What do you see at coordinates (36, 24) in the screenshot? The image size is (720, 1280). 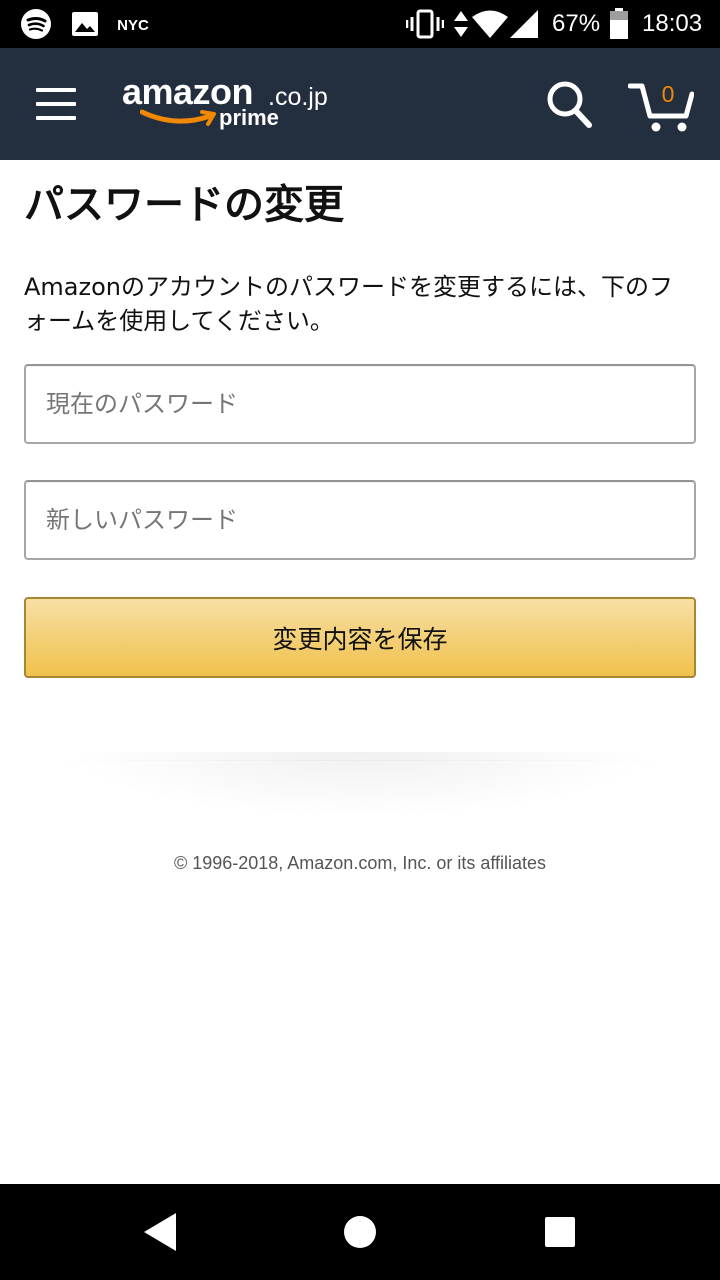 I see `spotify-icon` at bounding box center [36, 24].